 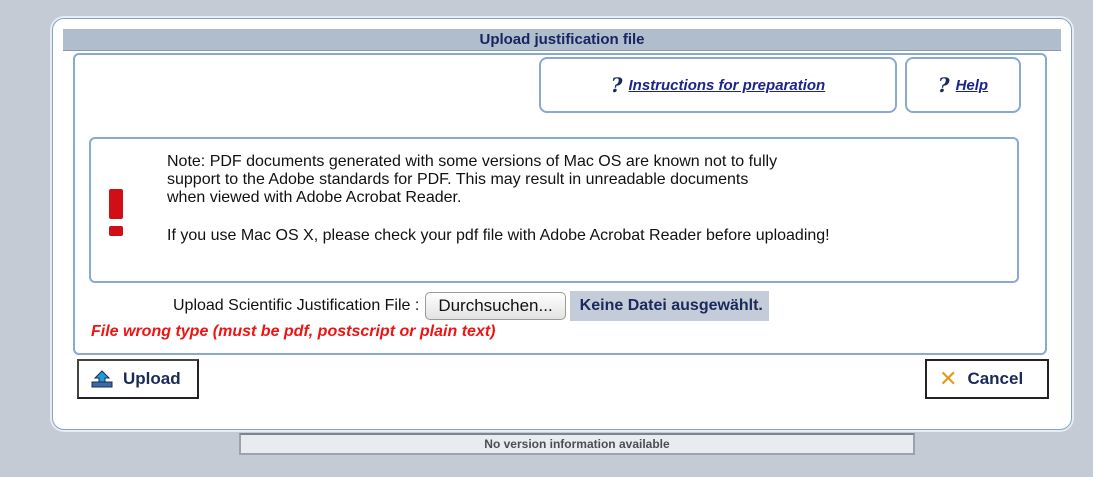 What do you see at coordinates (995, 378) in the screenshot?
I see `cancel-label: Cancel` at bounding box center [995, 378].